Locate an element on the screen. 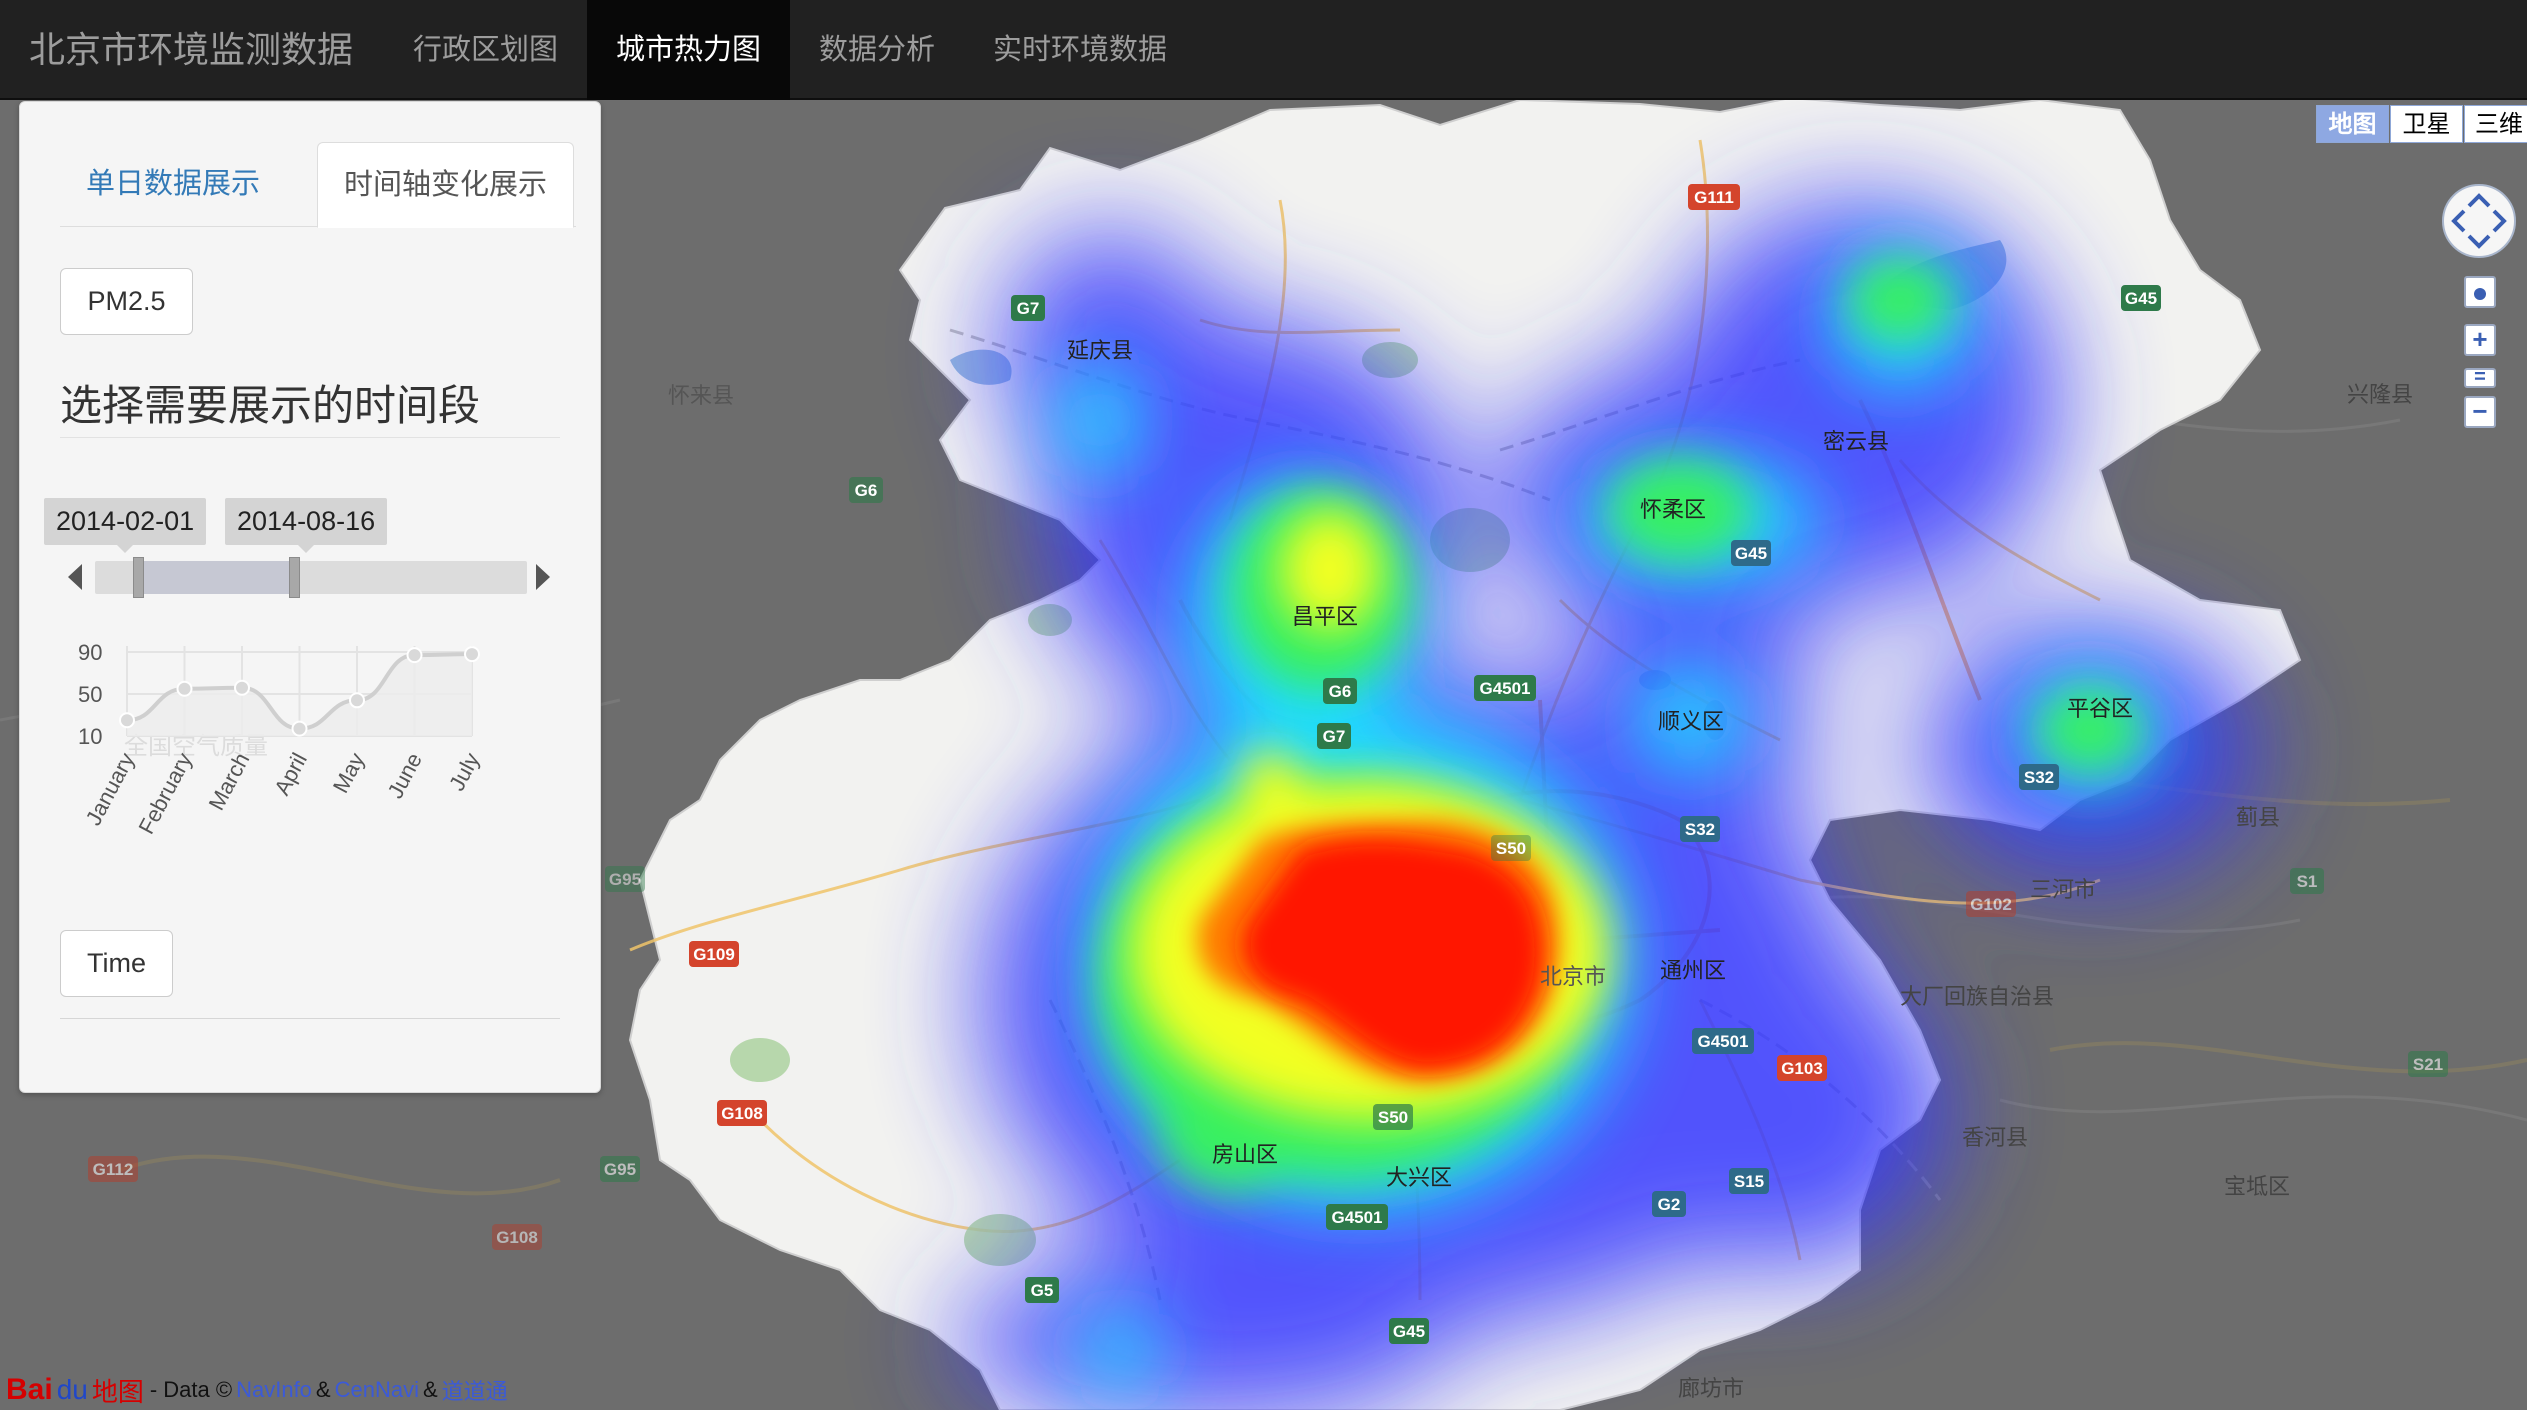 The width and height of the screenshot is (2527, 1410). label-city: 北京市 is located at coordinates (1573, 976).